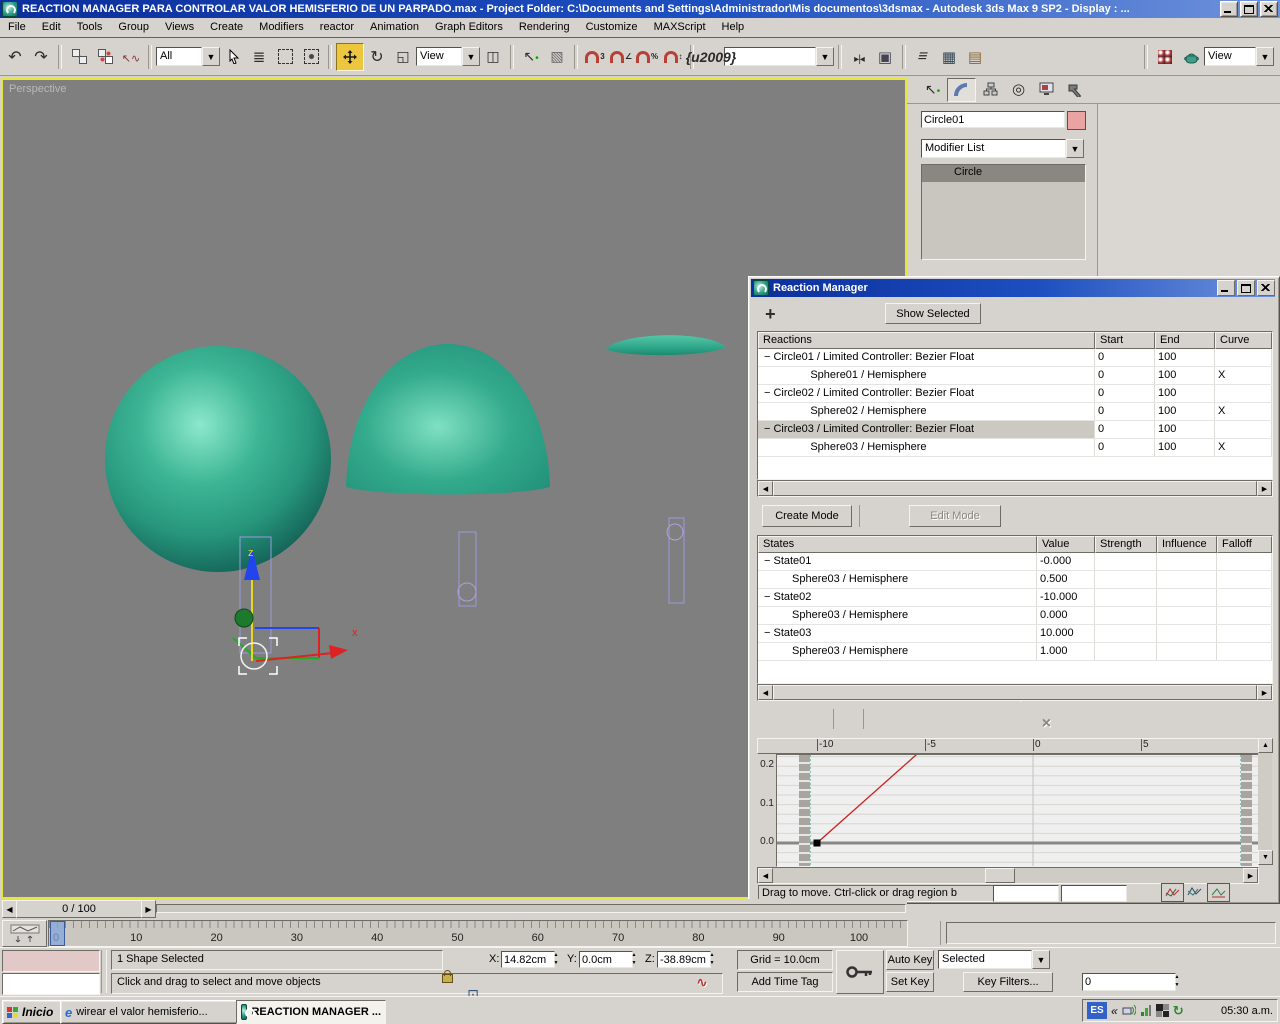  I want to click on menu-edit: Edit, so click(51, 27).